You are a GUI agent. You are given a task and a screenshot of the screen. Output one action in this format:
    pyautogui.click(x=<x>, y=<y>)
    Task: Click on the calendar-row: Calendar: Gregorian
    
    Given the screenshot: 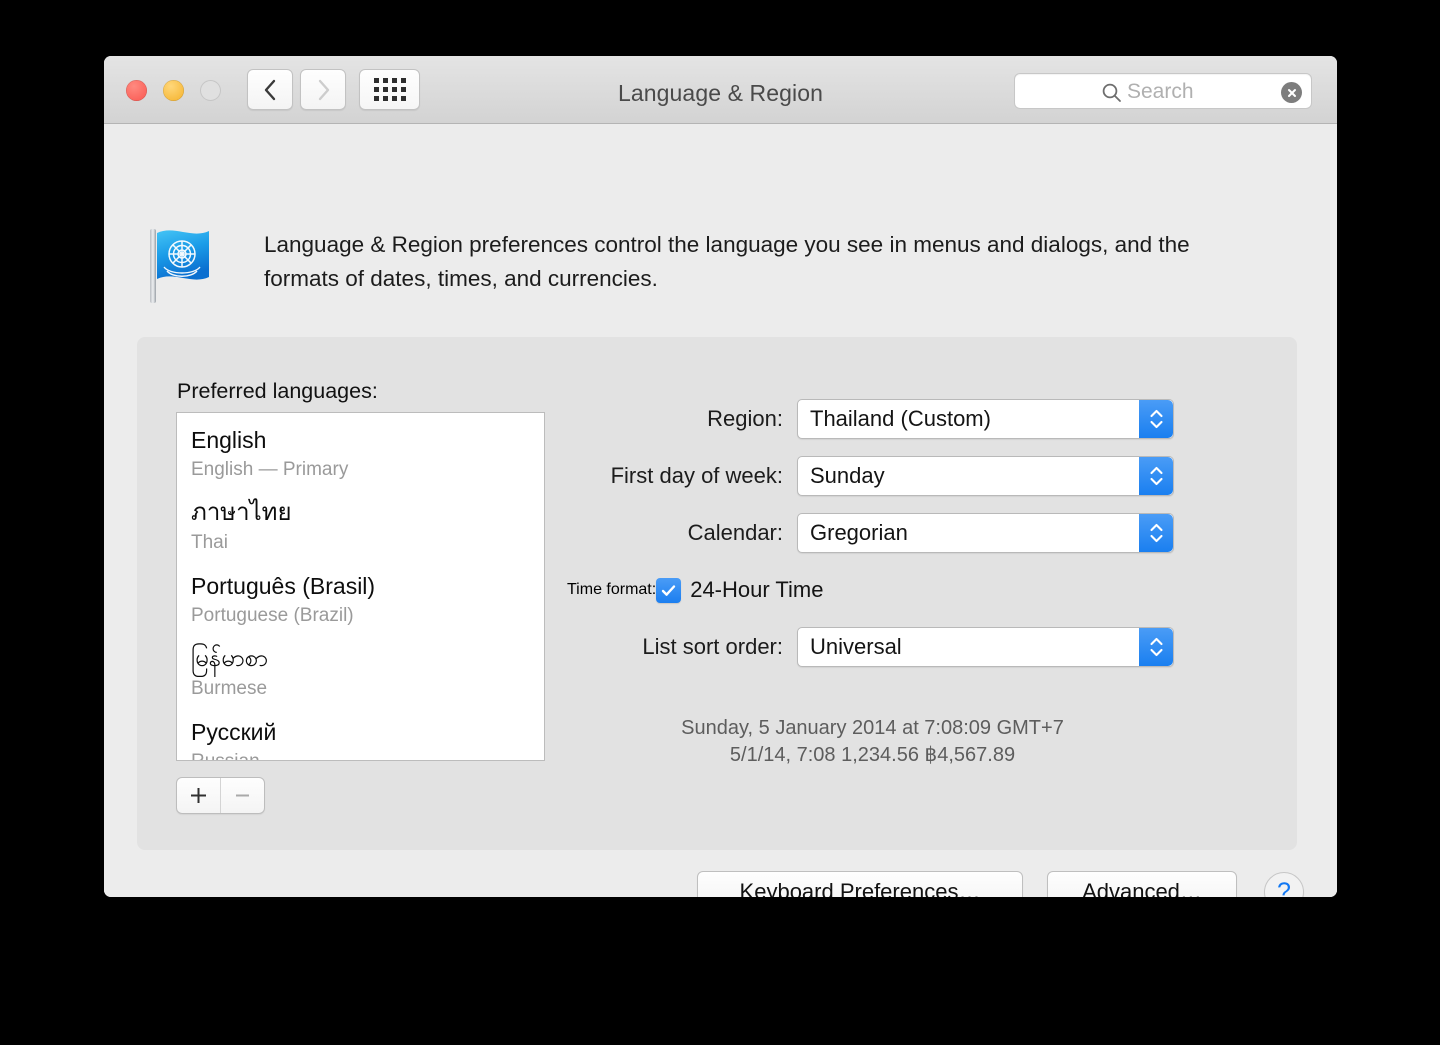 What is the action you would take?
    pyautogui.click(x=870, y=533)
    